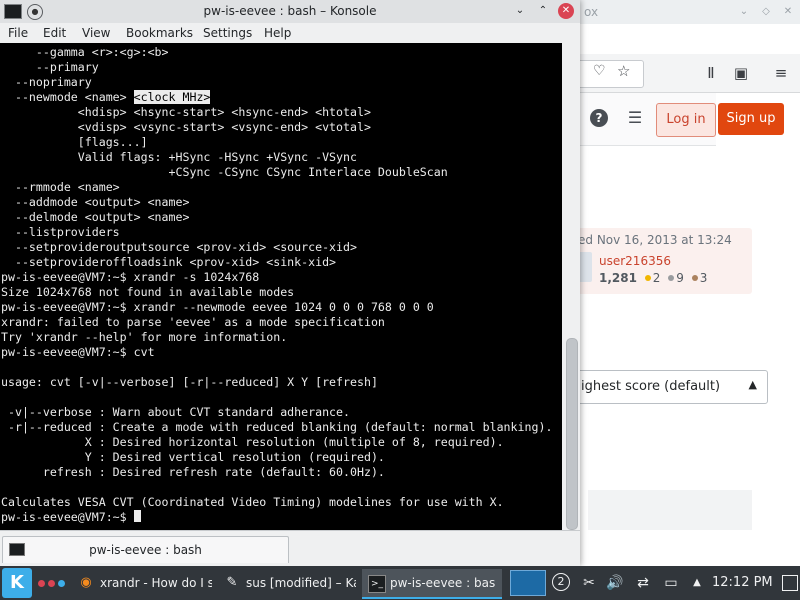 The width and height of the screenshot is (800, 600). I want to click on firefox-titlebar: ox ⌄ ◇ ✕, so click(690, 12).